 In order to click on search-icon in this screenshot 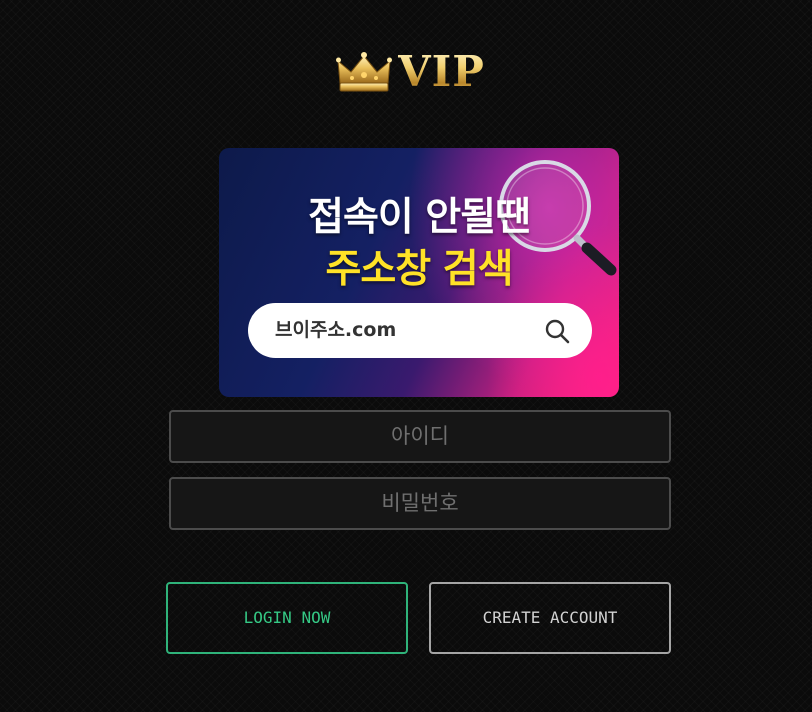, I will do `click(557, 331)`.